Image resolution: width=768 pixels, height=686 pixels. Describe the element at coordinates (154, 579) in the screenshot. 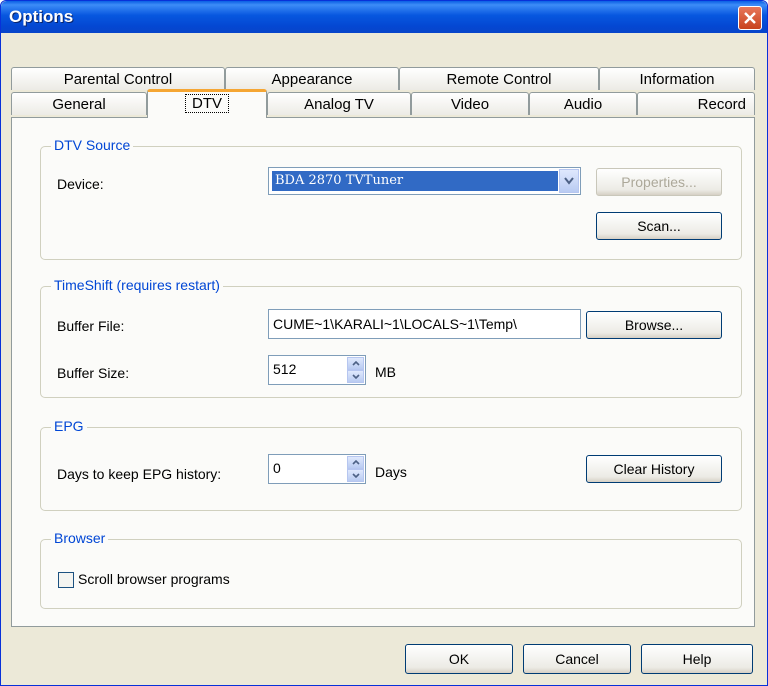

I see `scroll-browser-label: Scroll browser programs` at that location.